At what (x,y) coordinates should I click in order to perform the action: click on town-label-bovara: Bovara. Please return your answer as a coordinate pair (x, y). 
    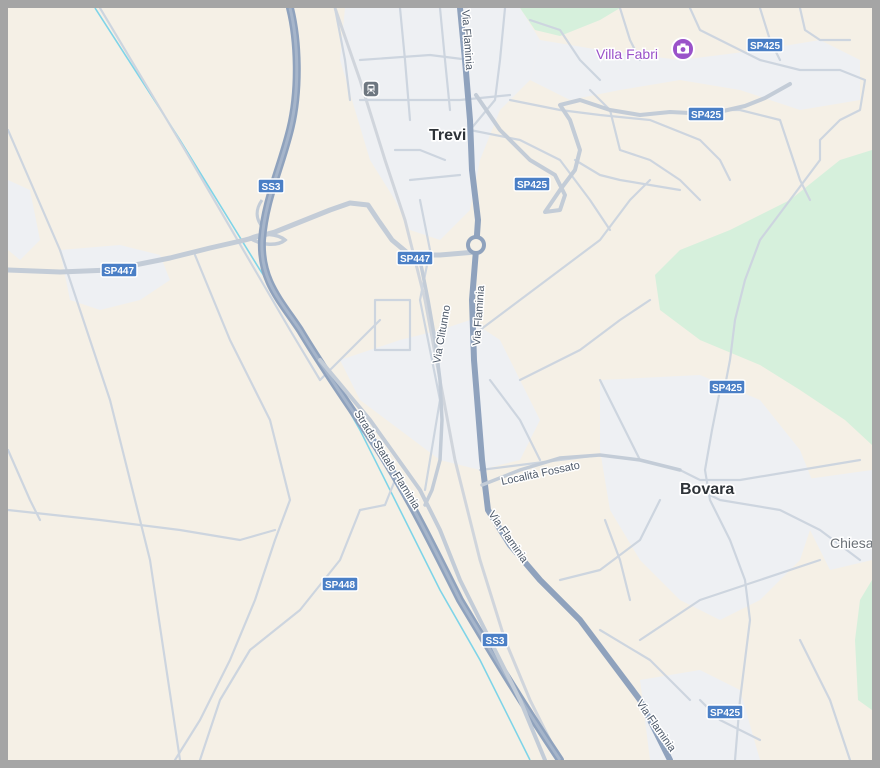
    Looking at the image, I should click on (707, 489).